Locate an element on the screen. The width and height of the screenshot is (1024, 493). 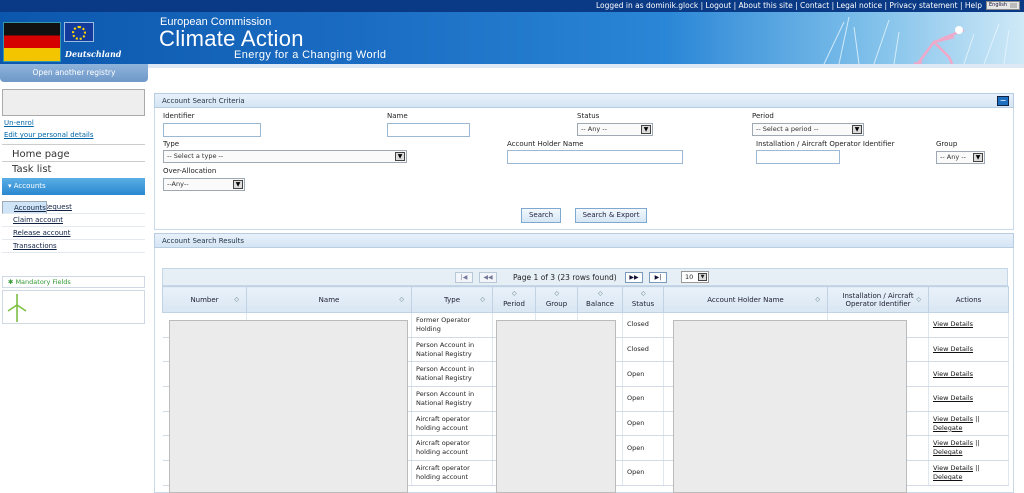
privacy-link: Privacy statement is located at coordinates (923, 5).